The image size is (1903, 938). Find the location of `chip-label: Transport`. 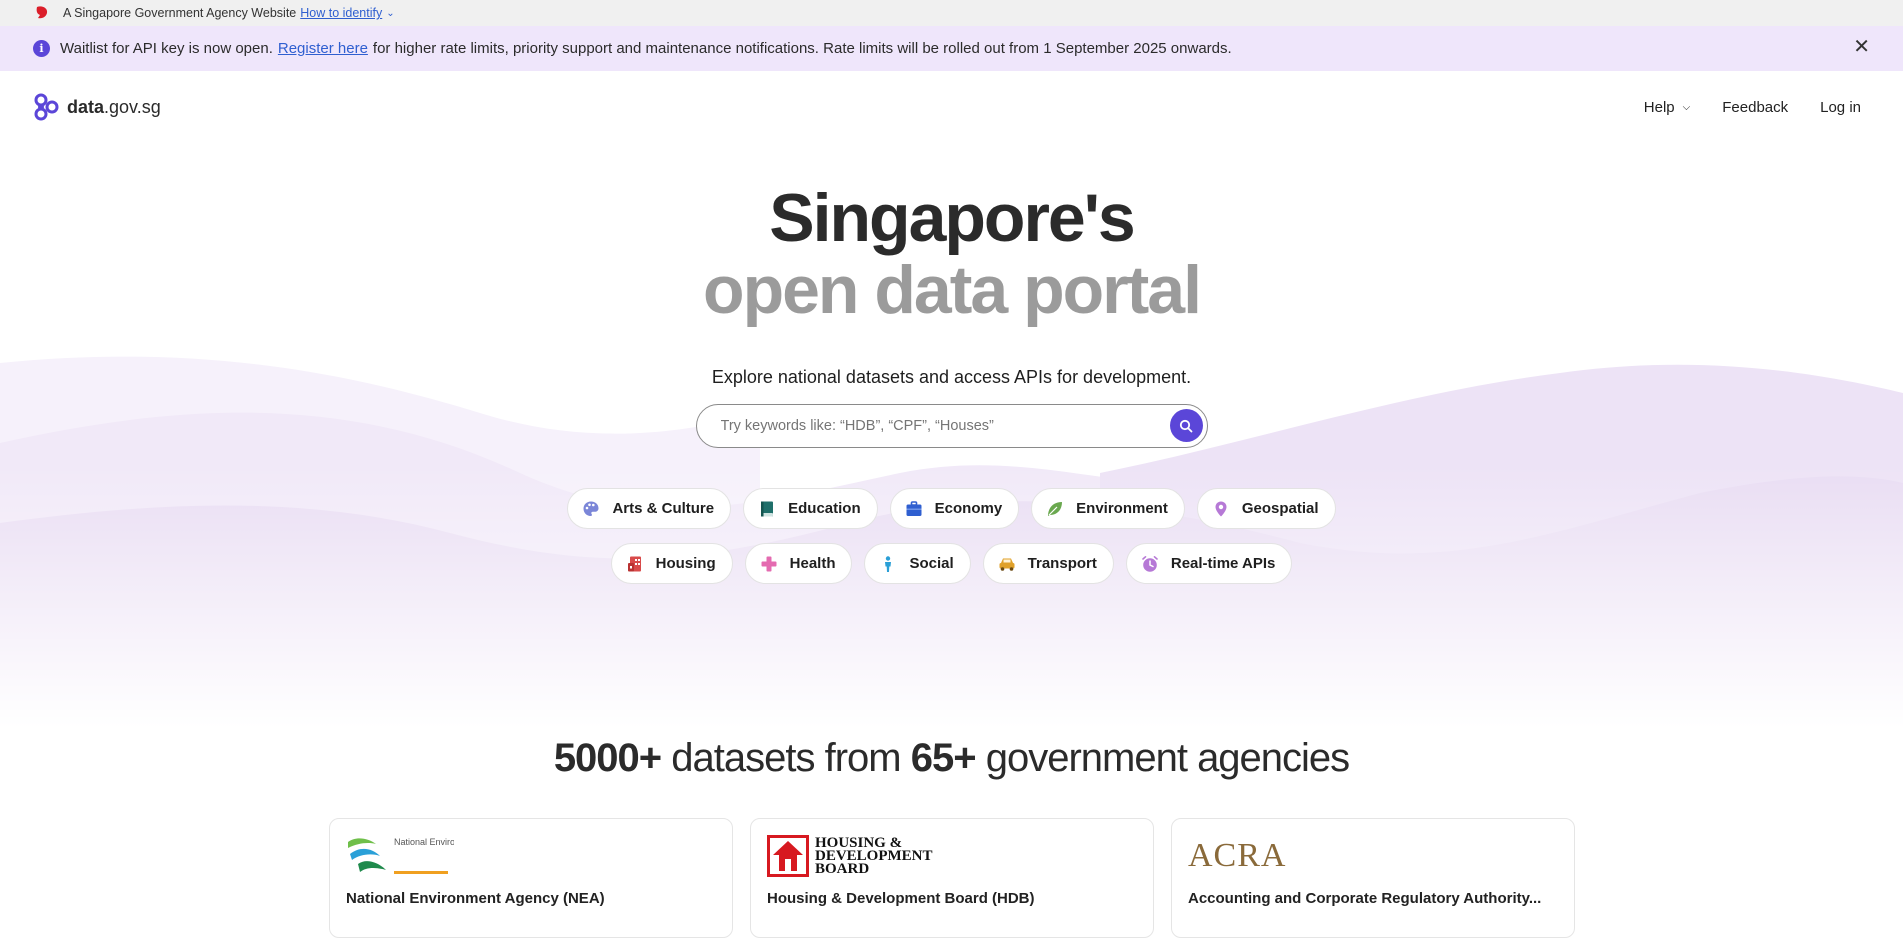

chip-label: Transport is located at coordinates (1062, 563).